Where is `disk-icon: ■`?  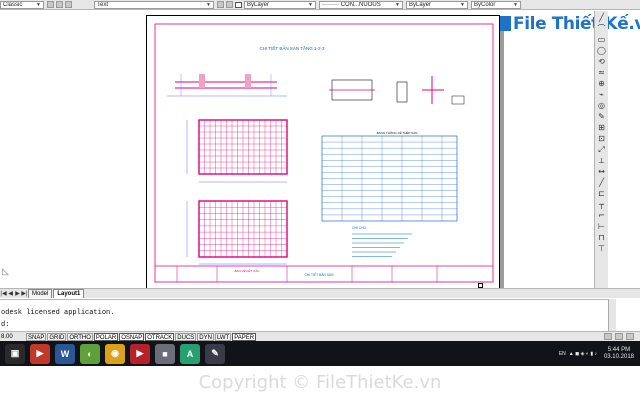
disk-icon: ■ is located at coordinates (165, 353).